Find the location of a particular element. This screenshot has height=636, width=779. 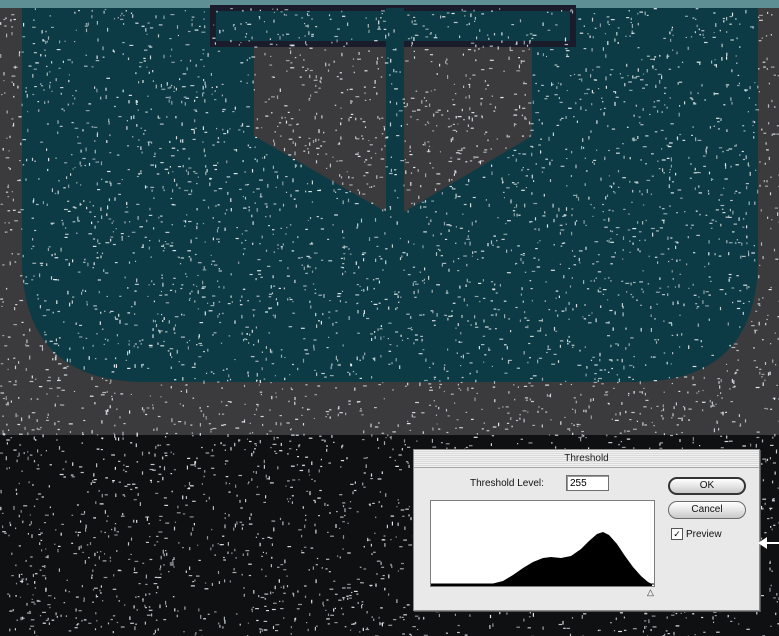

center-teal-stem is located at coordinates (395, 110).